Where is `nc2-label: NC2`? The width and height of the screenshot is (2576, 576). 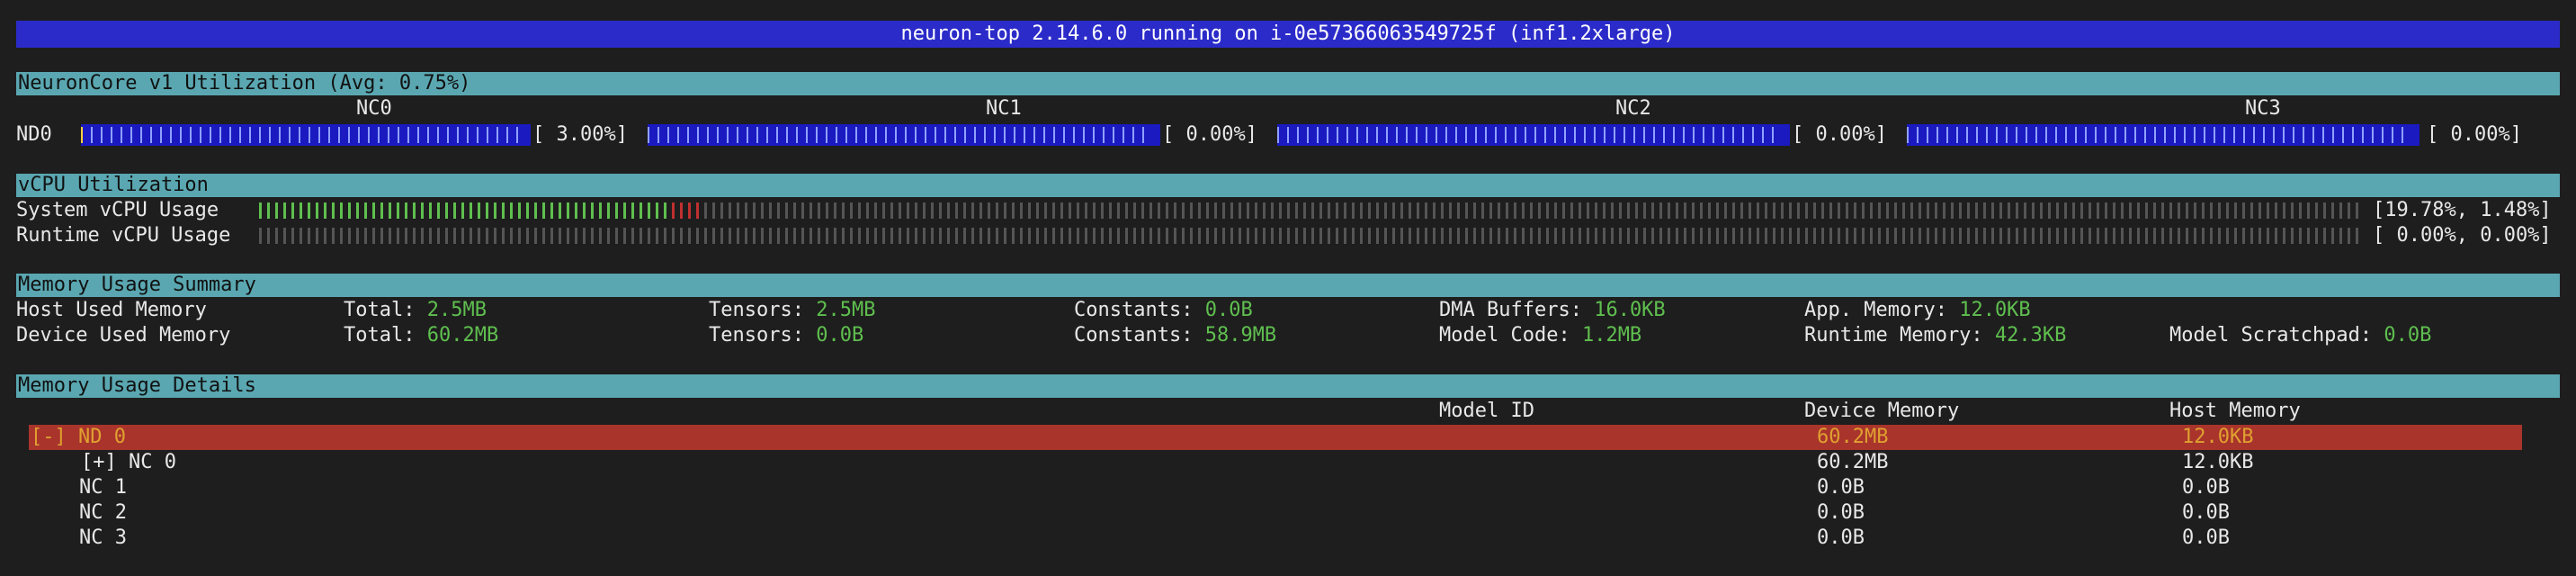 nc2-label: NC2 is located at coordinates (1633, 108).